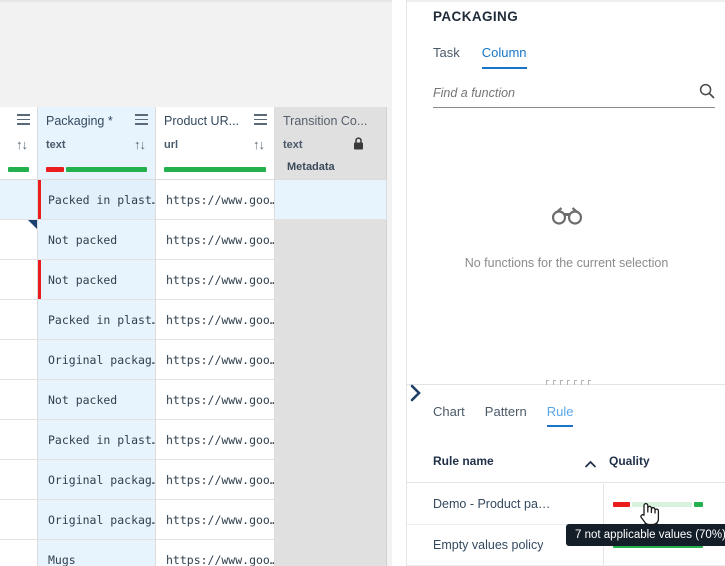 The width and height of the screenshot is (725, 566). I want to click on tab-pattern: Pattern, so click(506, 415).